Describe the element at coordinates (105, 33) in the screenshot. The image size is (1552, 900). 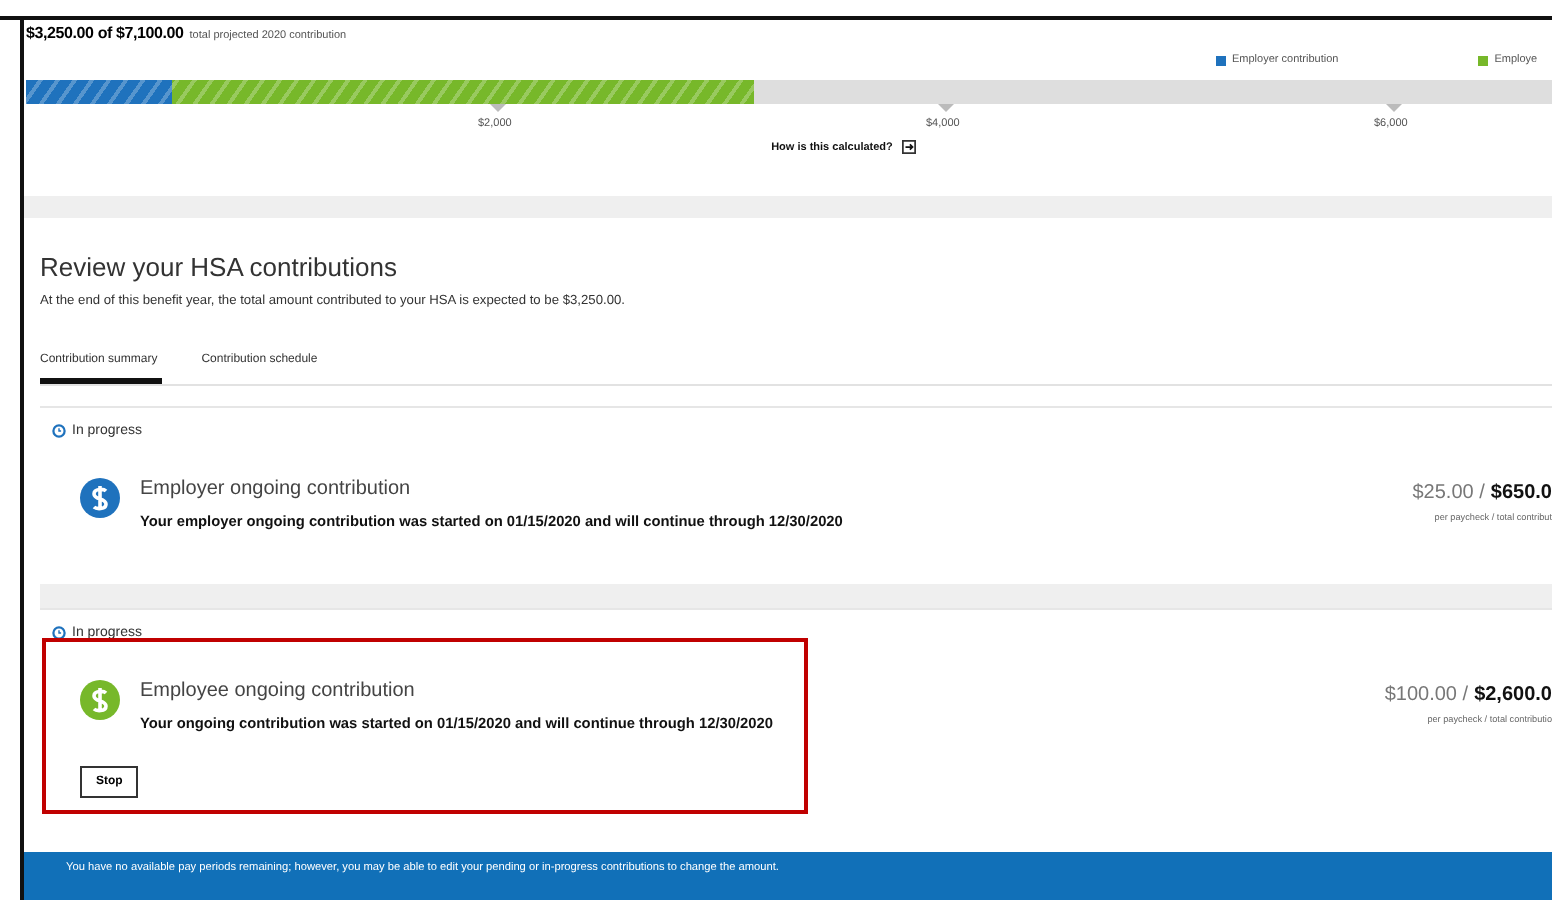
I see `contribution-total: $3,250.00 of $7,100.00` at that location.